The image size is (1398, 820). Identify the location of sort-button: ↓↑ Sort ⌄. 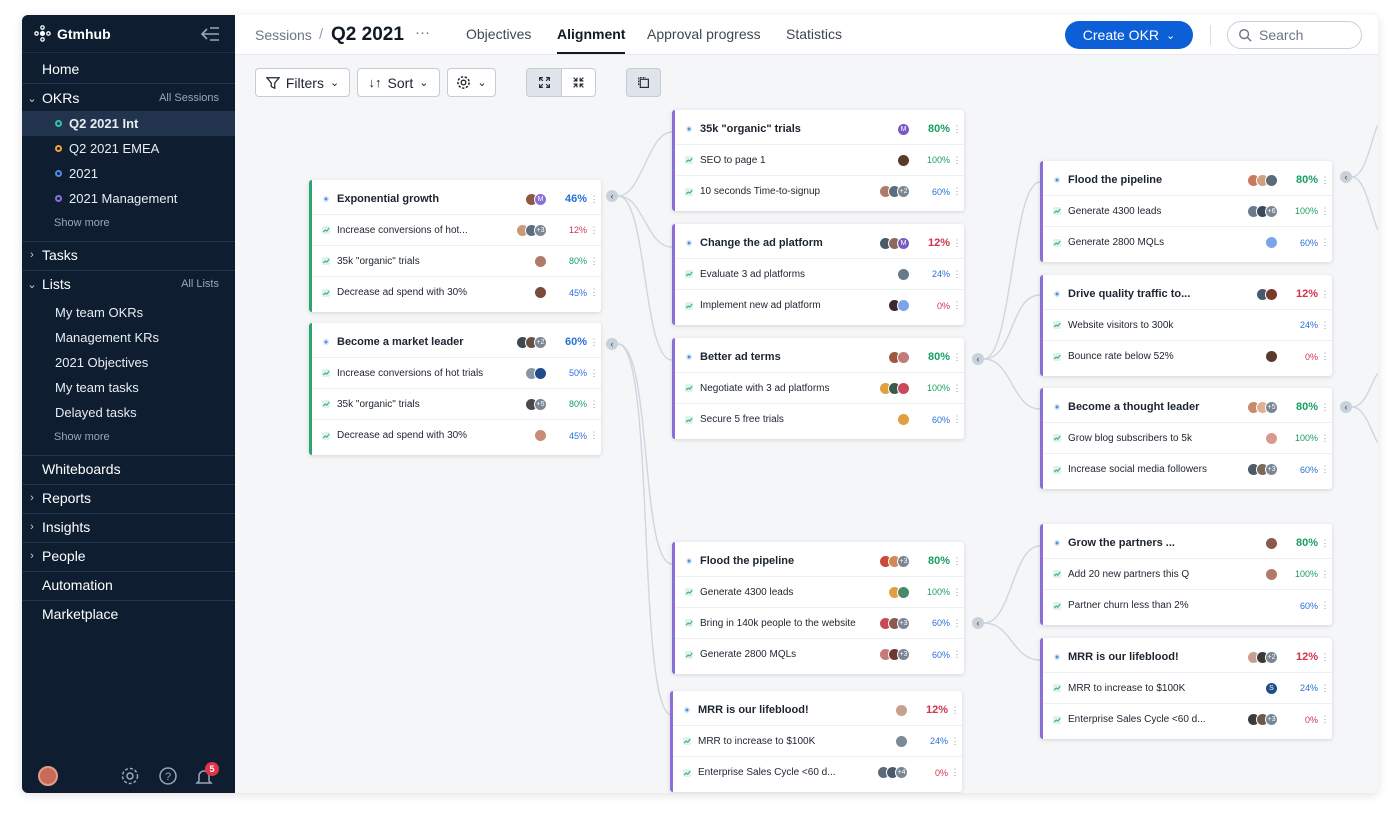
(398, 82).